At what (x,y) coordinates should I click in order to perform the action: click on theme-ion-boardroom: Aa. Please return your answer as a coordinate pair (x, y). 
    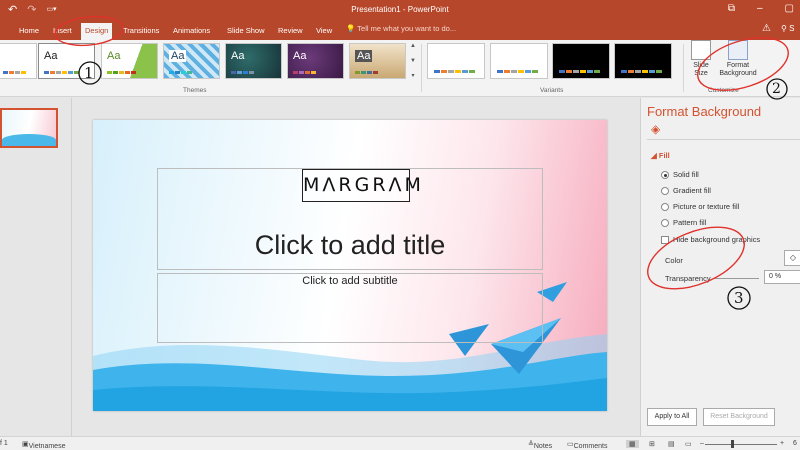
    Looking at the image, I should click on (315, 61).